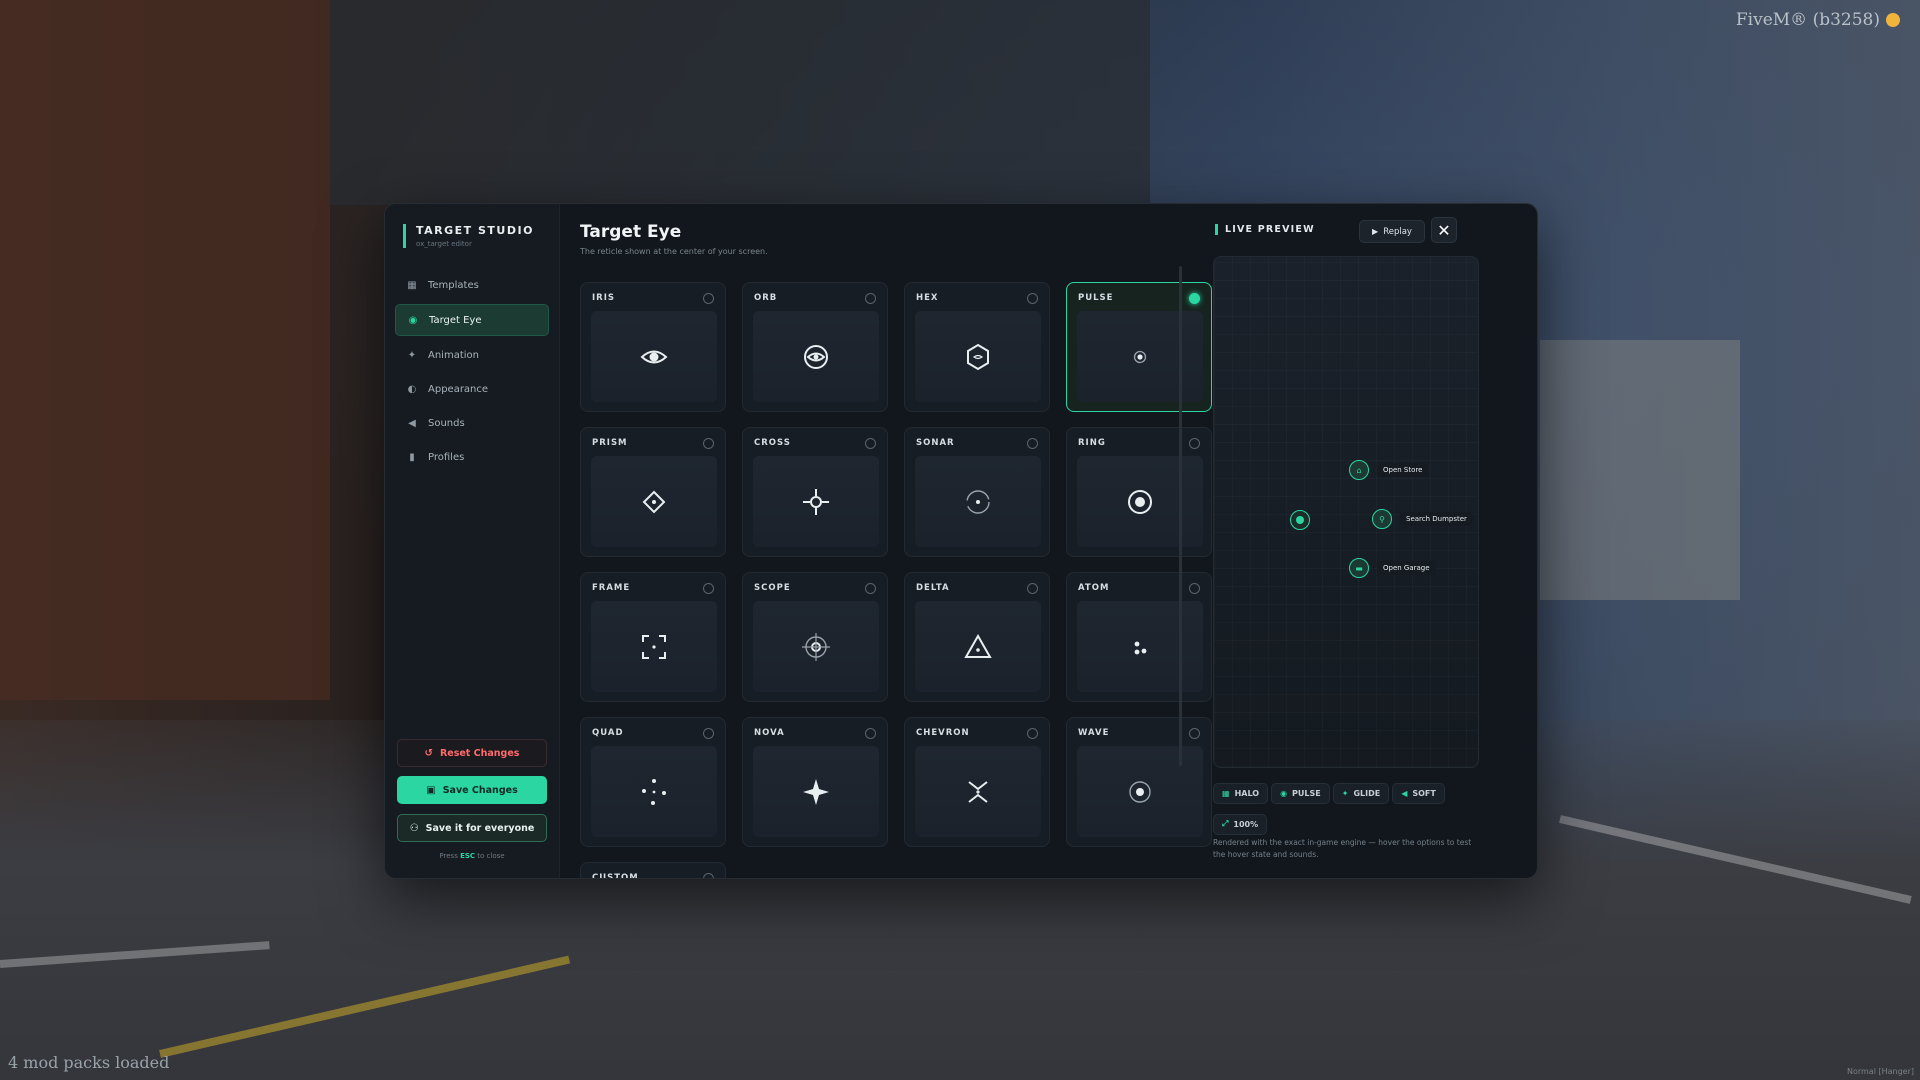 The width and height of the screenshot is (1920, 1080). I want to click on reticle-card-prism: PRISM, so click(653, 492).